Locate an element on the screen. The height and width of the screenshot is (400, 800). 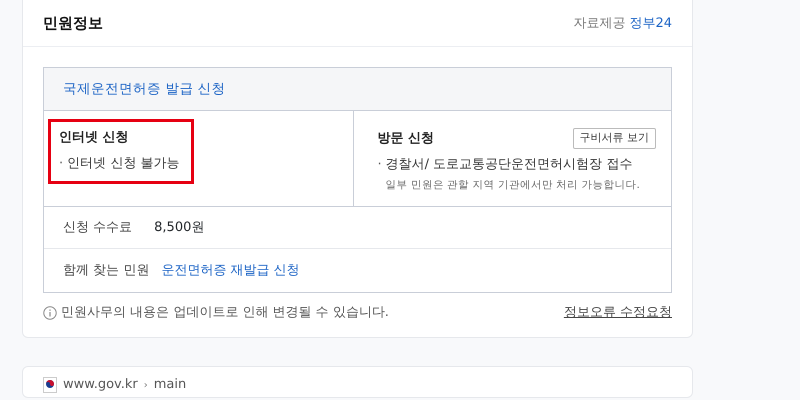
method-title: 방문 신청 is located at coordinates (406, 139).